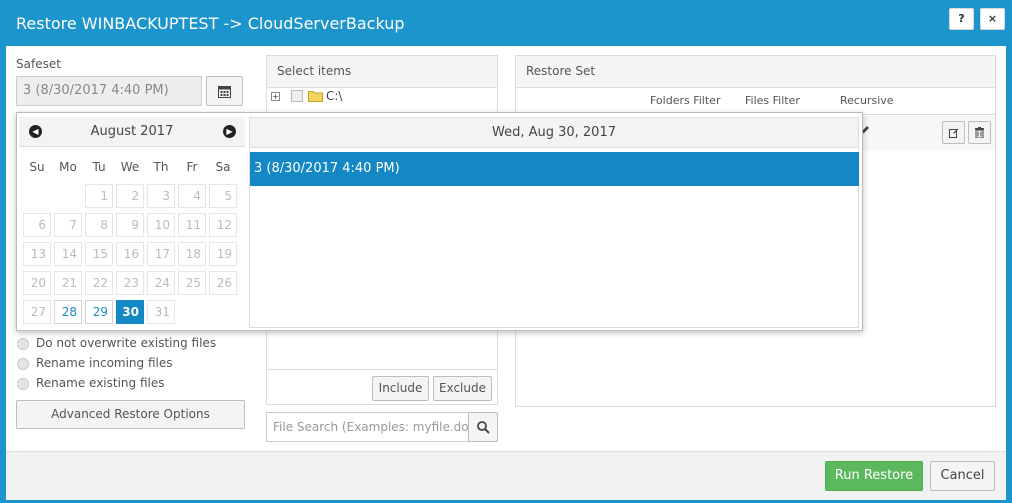 Image resolution: width=1012 pixels, height=503 pixels. What do you see at coordinates (161, 196) in the screenshot?
I see `calendar-day: 3` at bounding box center [161, 196].